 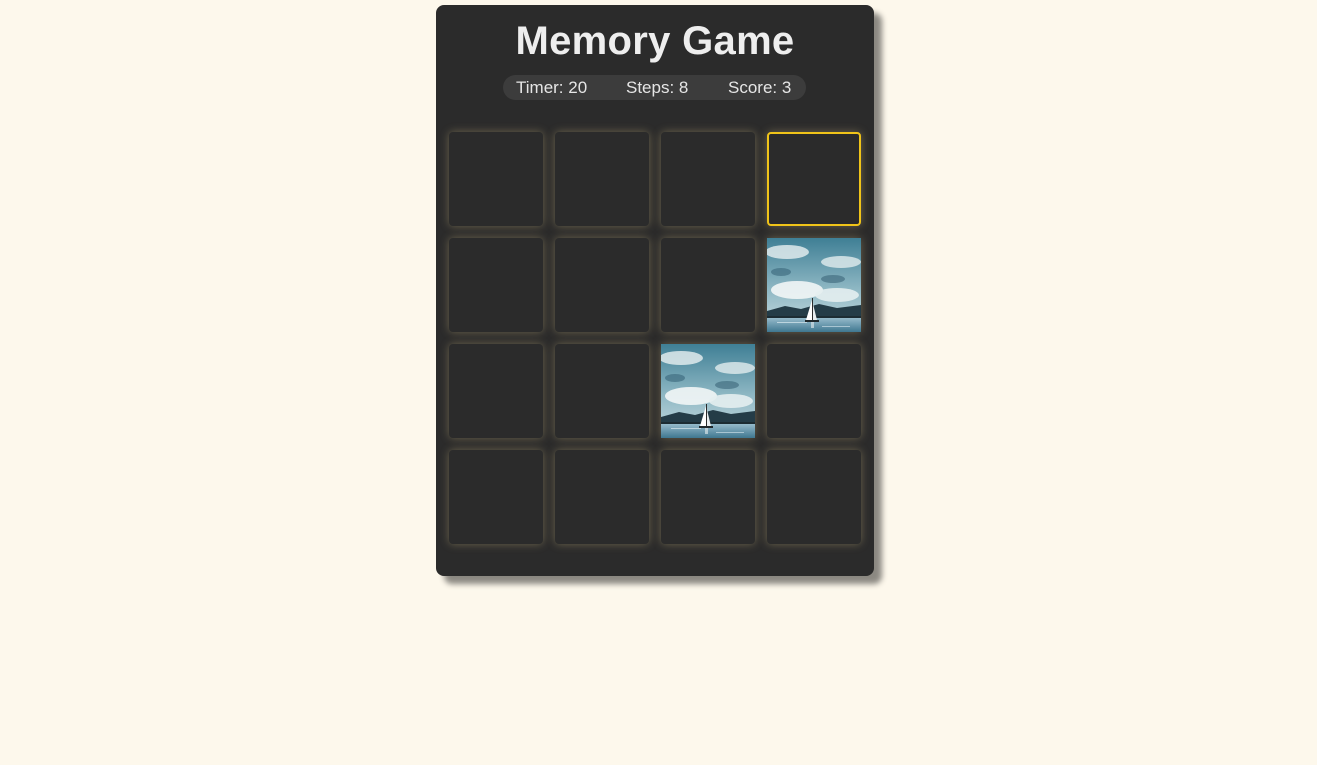 What do you see at coordinates (760, 87) in the screenshot?
I see `score-readout: Score: 3` at bounding box center [760, 87].